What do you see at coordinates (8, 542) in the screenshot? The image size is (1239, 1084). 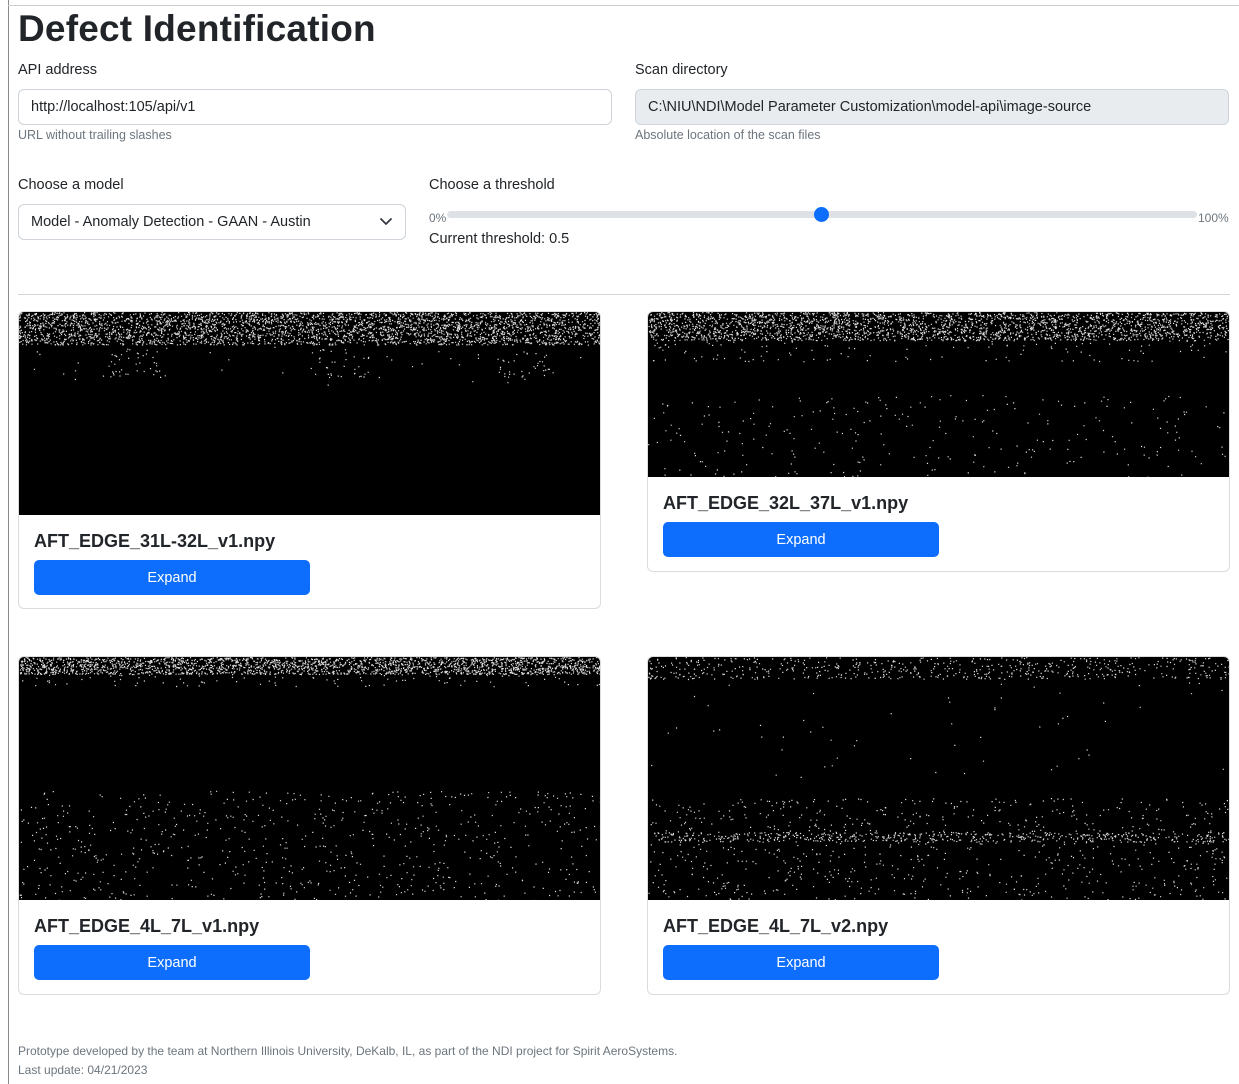 I see `page-left-border` at bounding box center [8, 542].